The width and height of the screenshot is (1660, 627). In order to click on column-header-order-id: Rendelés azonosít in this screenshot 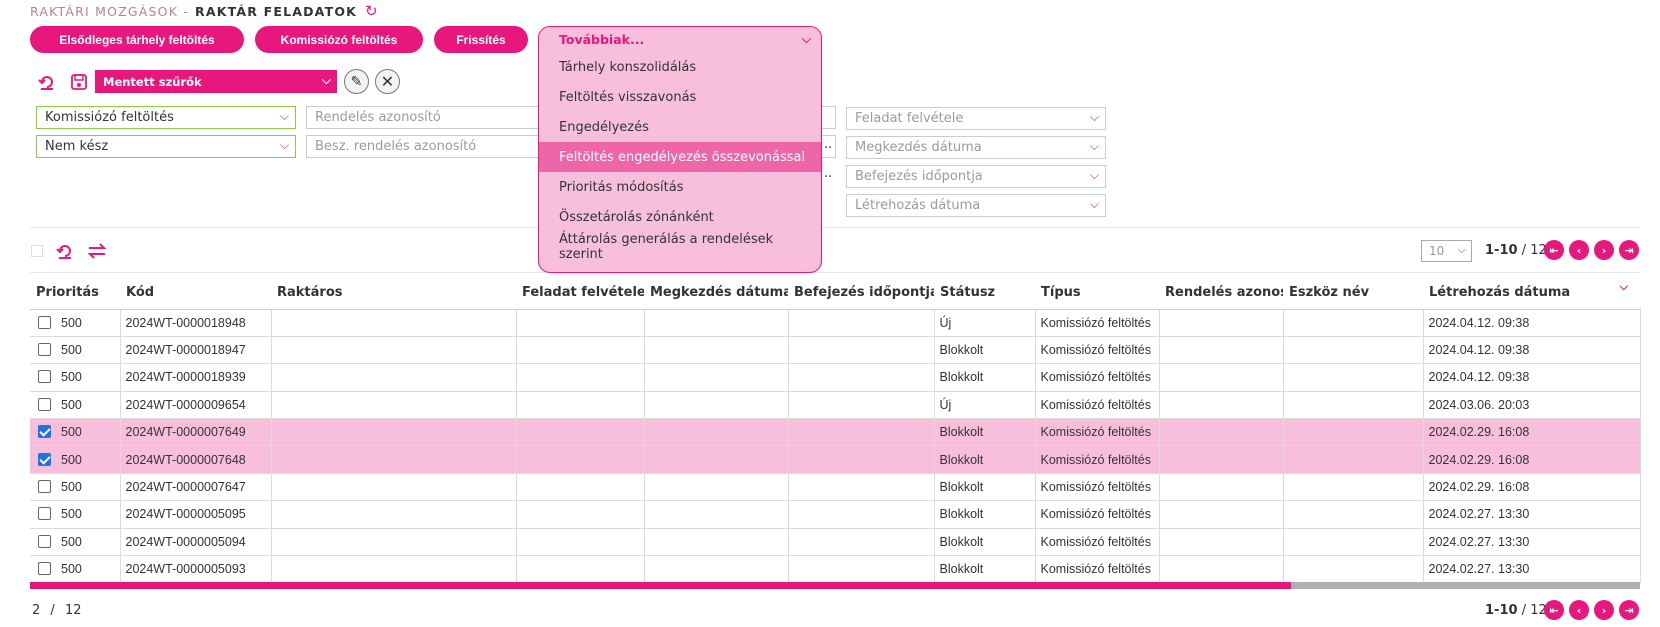, I will do `click(1221, 293)`.